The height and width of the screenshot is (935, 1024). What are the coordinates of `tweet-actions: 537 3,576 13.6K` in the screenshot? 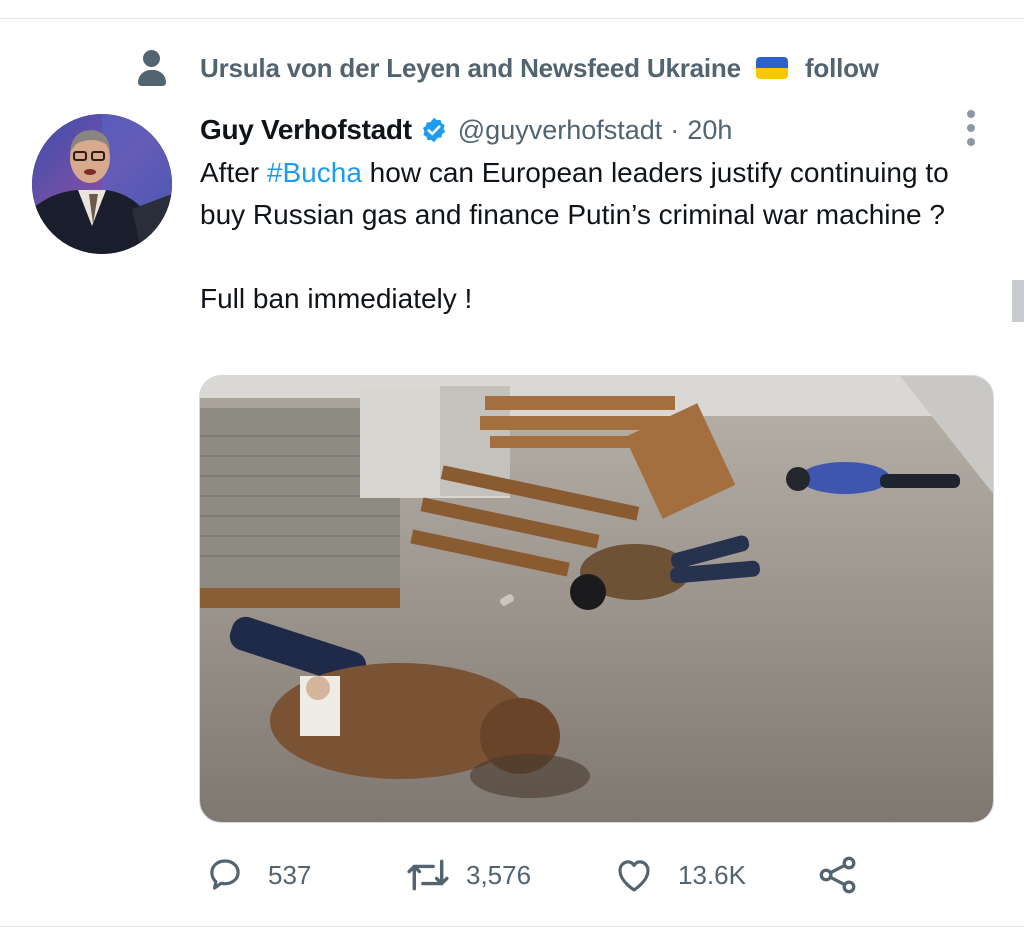 It's located at (544, 875).